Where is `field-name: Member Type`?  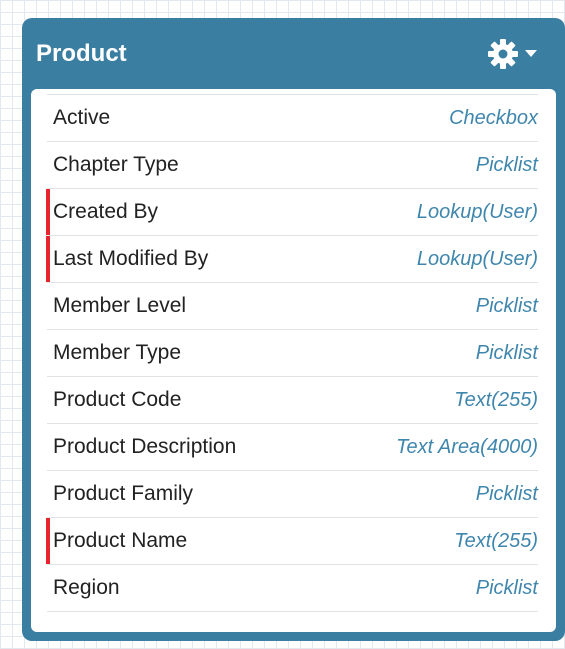
field-name: Member Type is located at coordinates (117, 352).